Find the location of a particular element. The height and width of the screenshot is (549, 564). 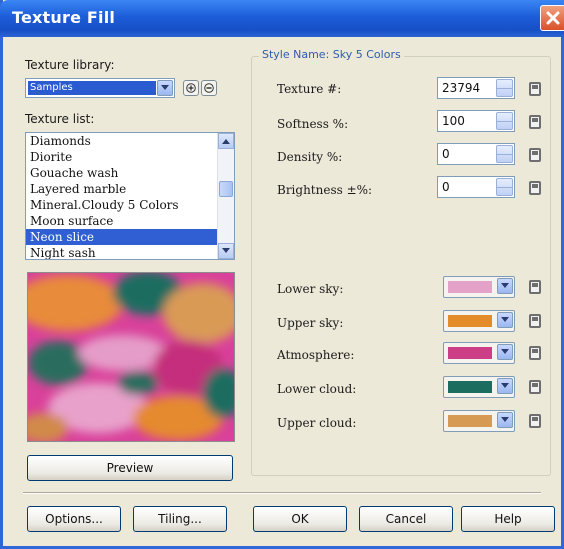

list-item: Mineral.Cloudy 5 Colors is located at coordinates (130, 205).